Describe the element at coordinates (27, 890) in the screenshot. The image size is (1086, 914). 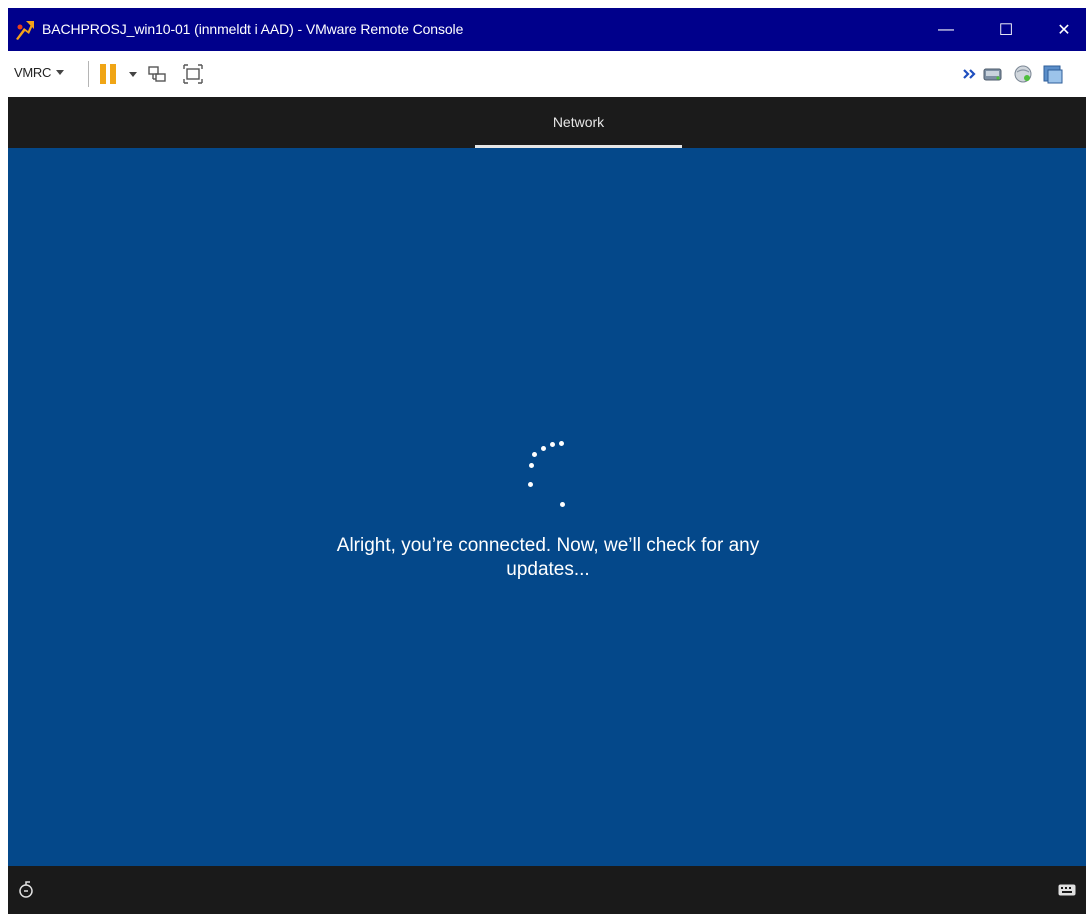
I see `accessibility-icon` at that location.